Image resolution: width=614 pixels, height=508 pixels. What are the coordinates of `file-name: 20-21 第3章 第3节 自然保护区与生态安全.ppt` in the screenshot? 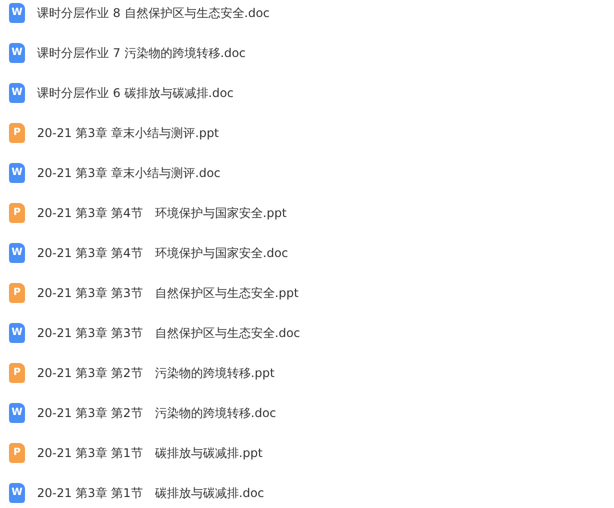 It's located at (168, 293).